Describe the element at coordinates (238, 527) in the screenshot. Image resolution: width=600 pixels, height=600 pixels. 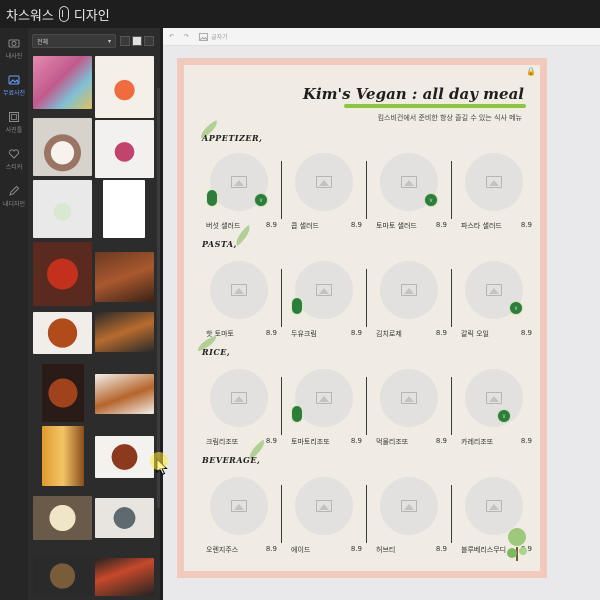
I see `menu-item: 오렌지주스 8.9` at that location.